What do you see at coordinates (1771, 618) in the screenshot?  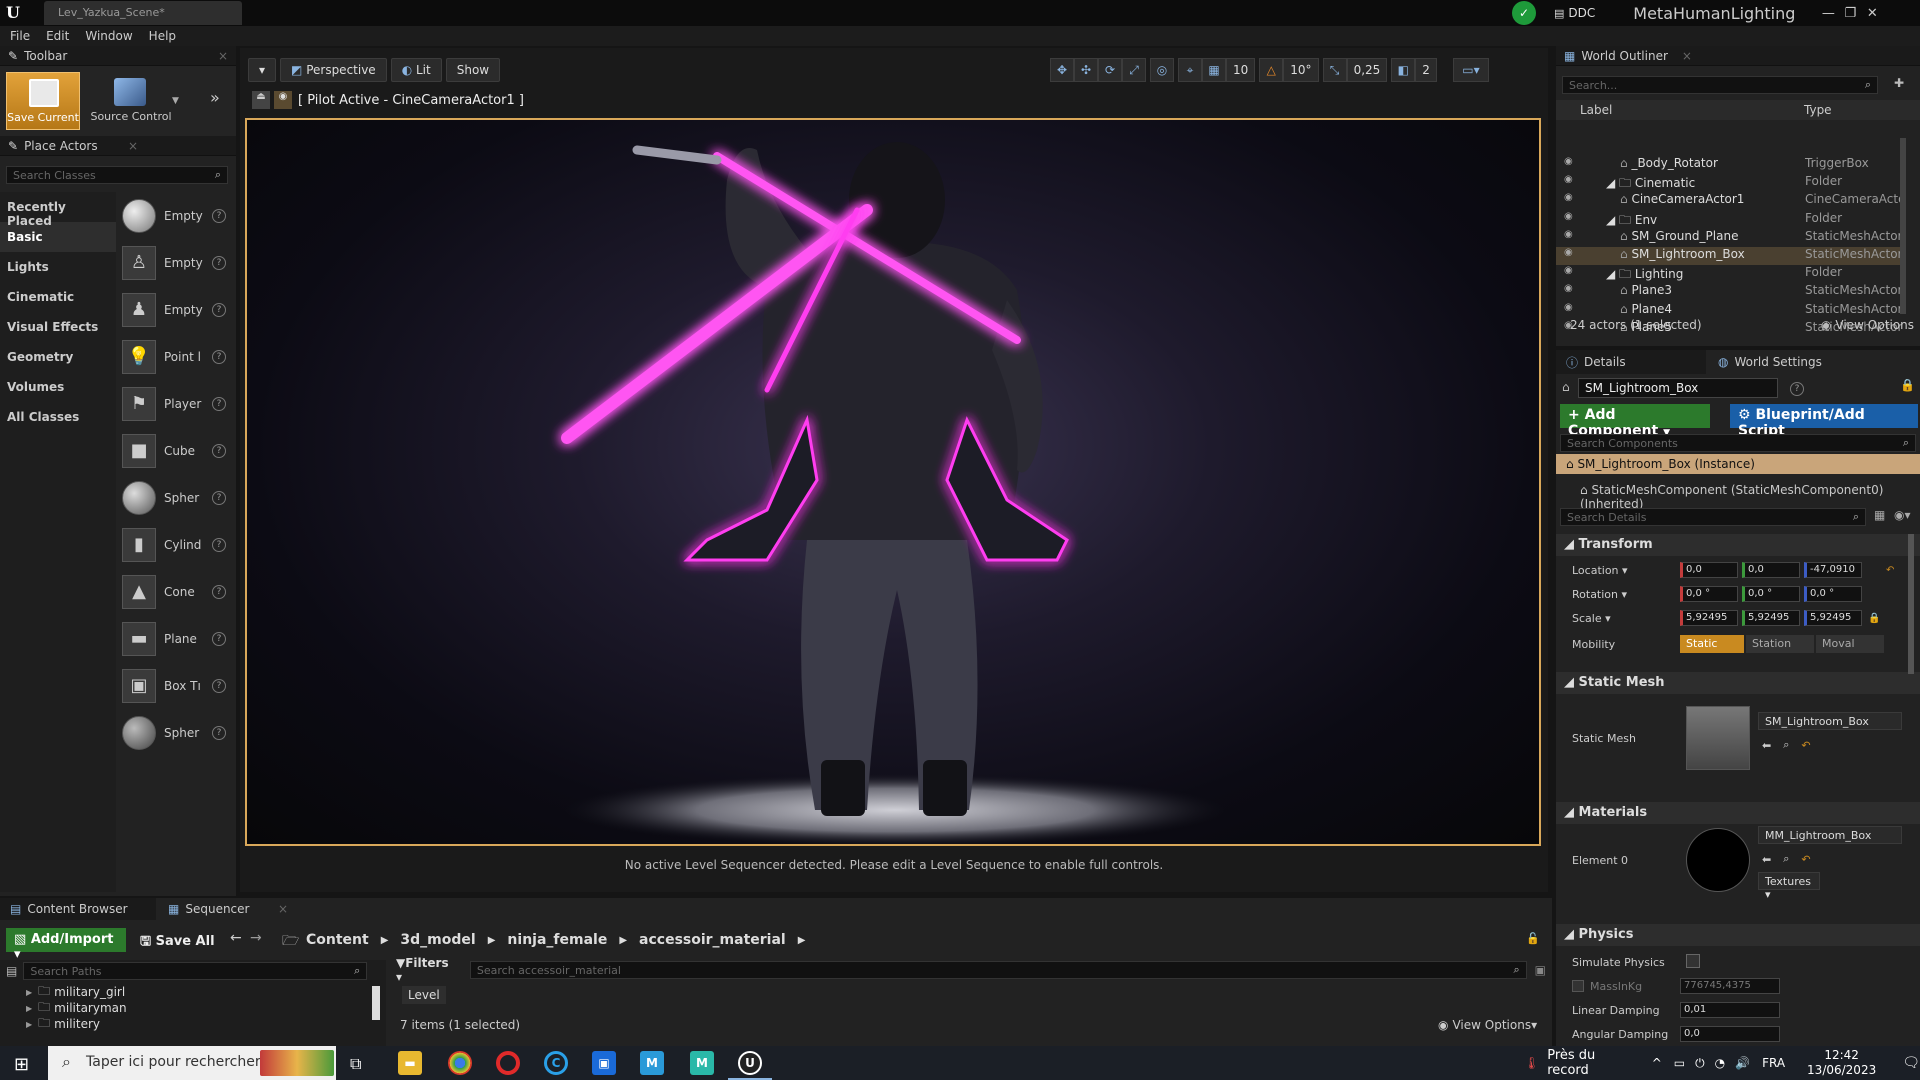 I see `scale-y-field: 5,92495` at bounding box center [1771, 618].